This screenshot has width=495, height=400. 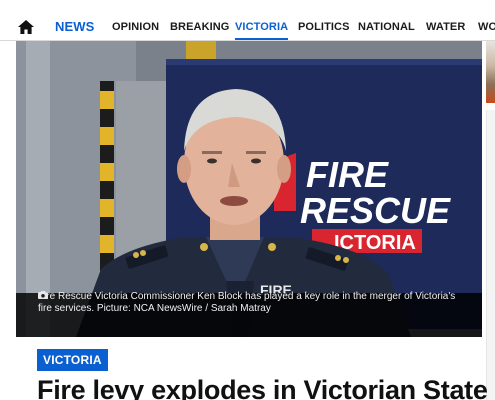 What do you see at coordinates (262, 387) in the screenshot?
I see `article-headline: Fire levy explodes in Victorian State` at bounding box center [262, 387].